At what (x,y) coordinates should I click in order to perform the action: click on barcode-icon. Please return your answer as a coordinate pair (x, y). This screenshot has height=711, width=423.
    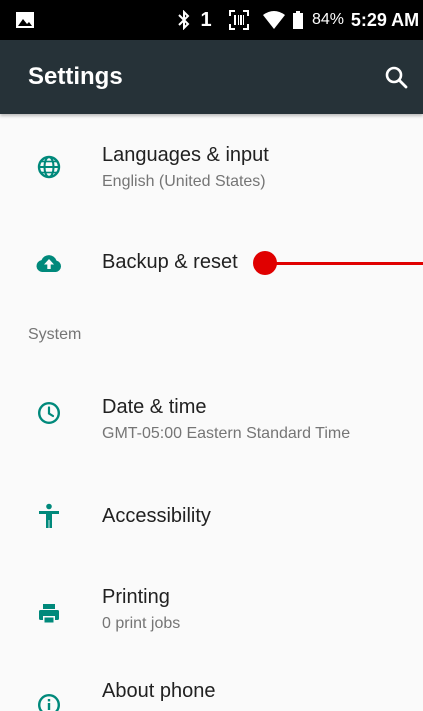
    Looking at the image, I should click on (239, 20).